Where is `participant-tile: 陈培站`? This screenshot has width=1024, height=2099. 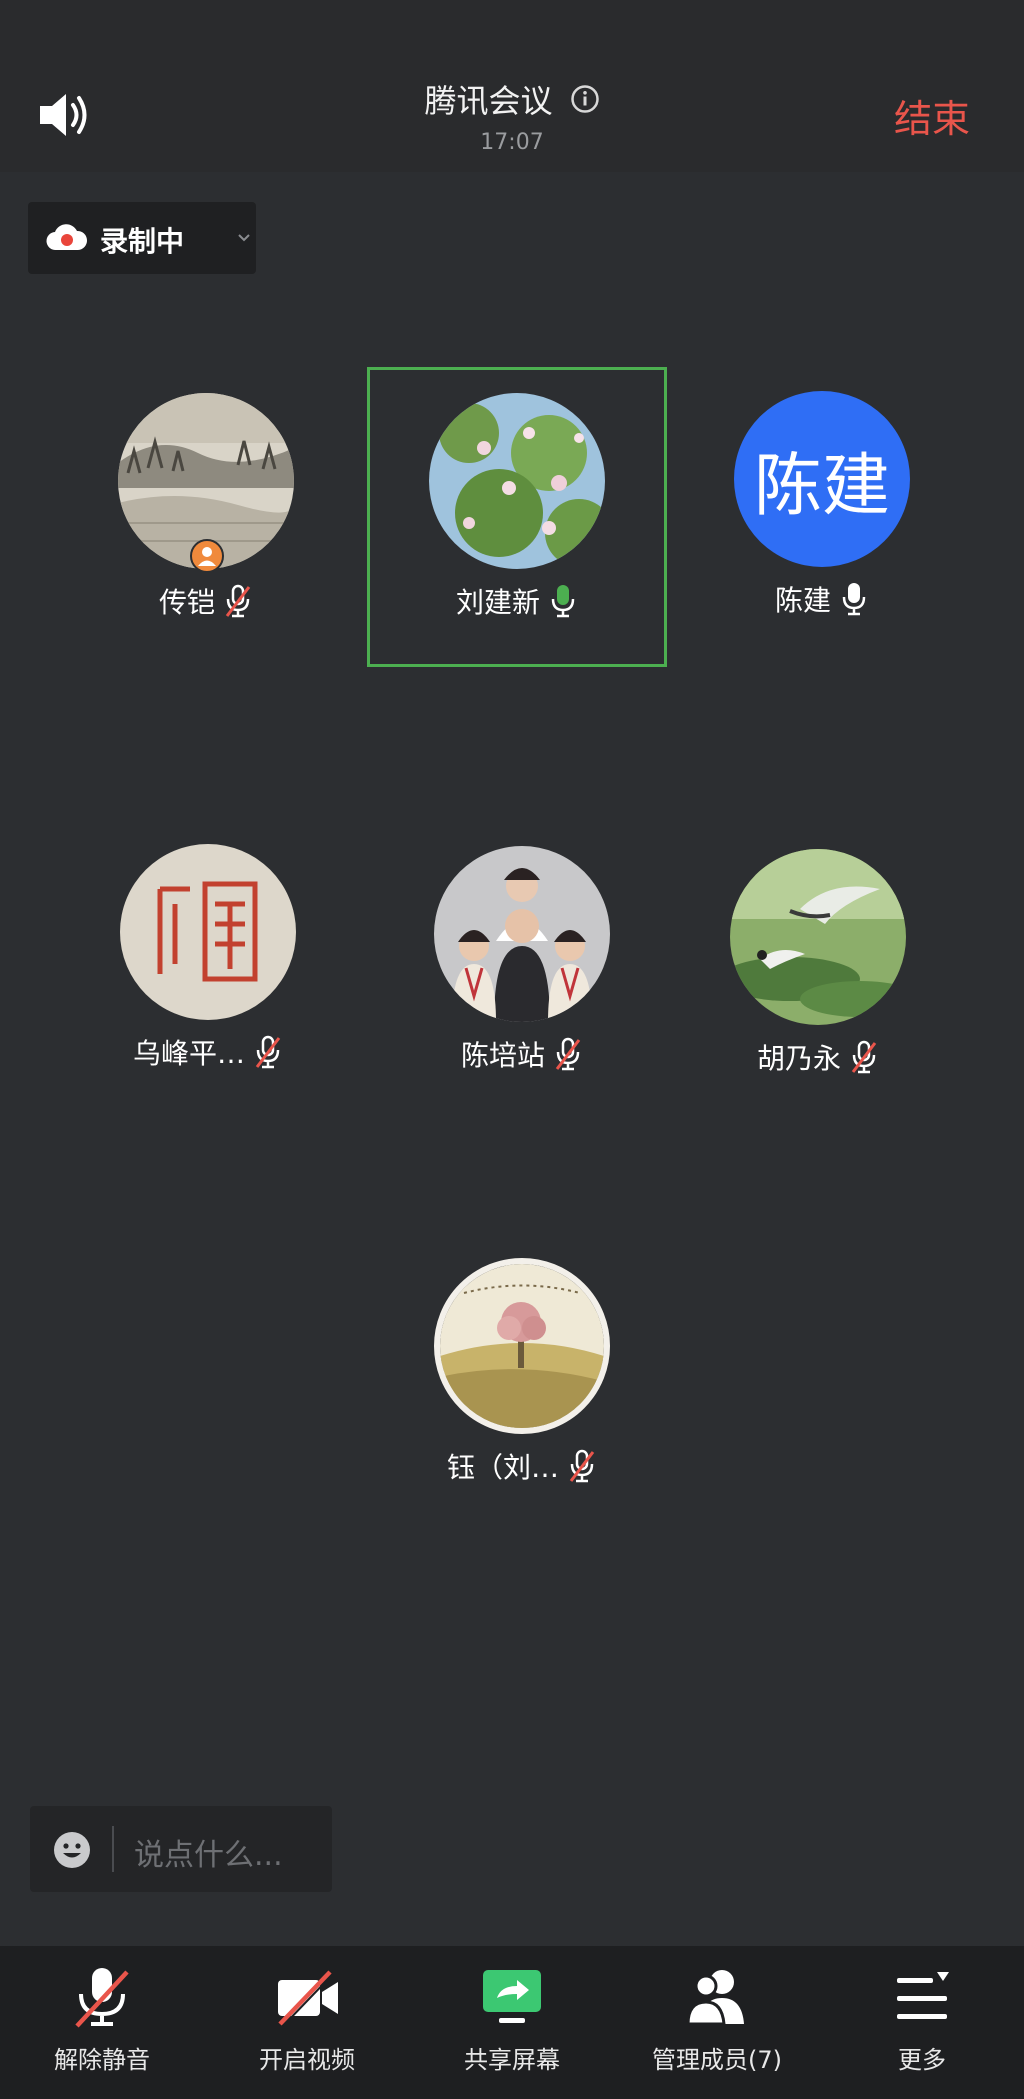 participant-tile: 陈培站 is located at coordinates (522, 961).